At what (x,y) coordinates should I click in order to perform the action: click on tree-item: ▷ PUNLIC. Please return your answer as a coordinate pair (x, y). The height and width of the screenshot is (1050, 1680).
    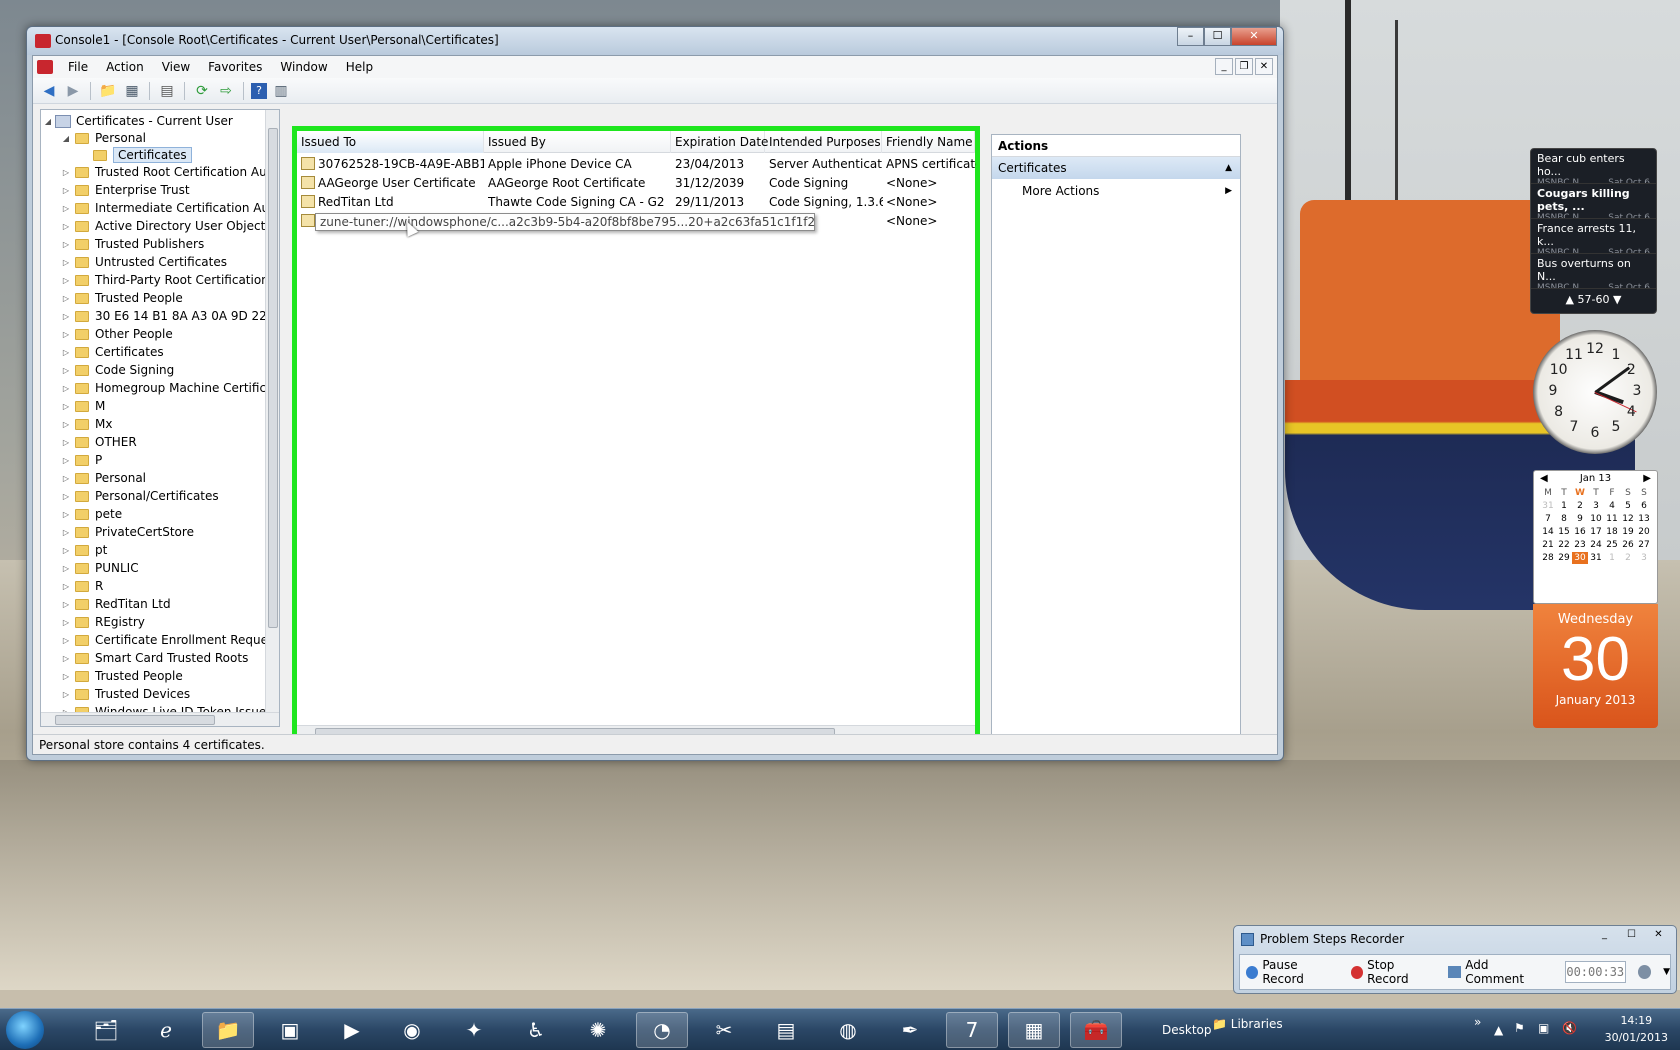
    Looking at the image, I should click on (100, 568).